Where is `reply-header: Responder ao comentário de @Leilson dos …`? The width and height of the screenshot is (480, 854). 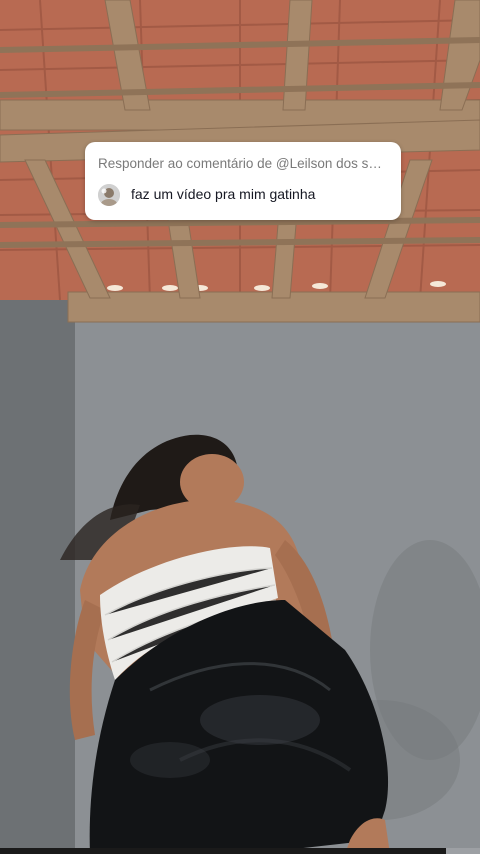 reply-header: Responder ao comentário de @Leilson dos … is located at coordinates (240, 163).